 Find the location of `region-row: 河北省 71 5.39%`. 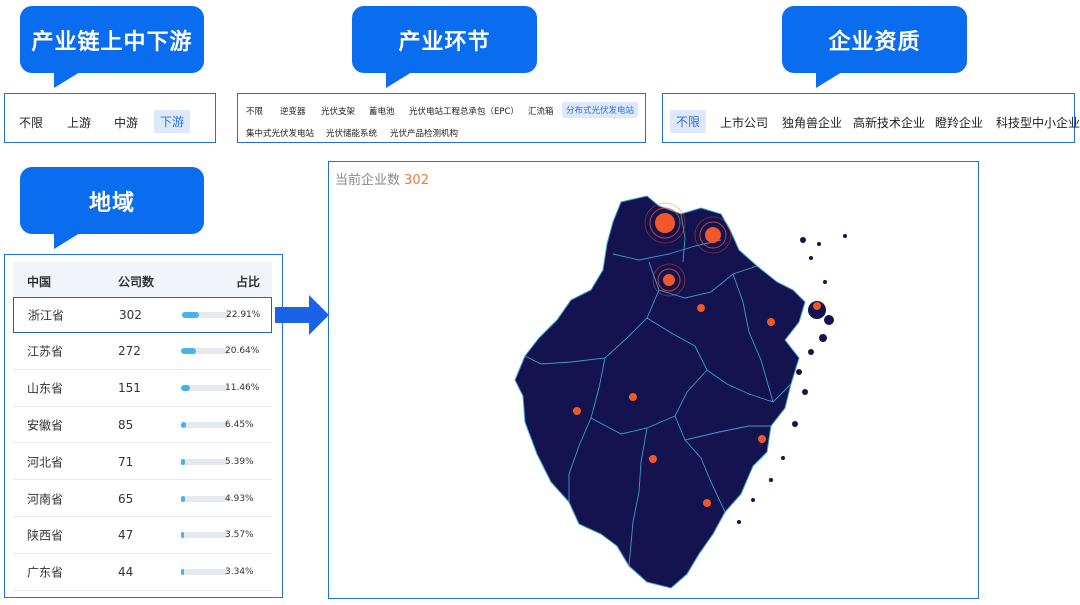

region-row: 河北省 71 5.39% is located at coordinates (142, 462).